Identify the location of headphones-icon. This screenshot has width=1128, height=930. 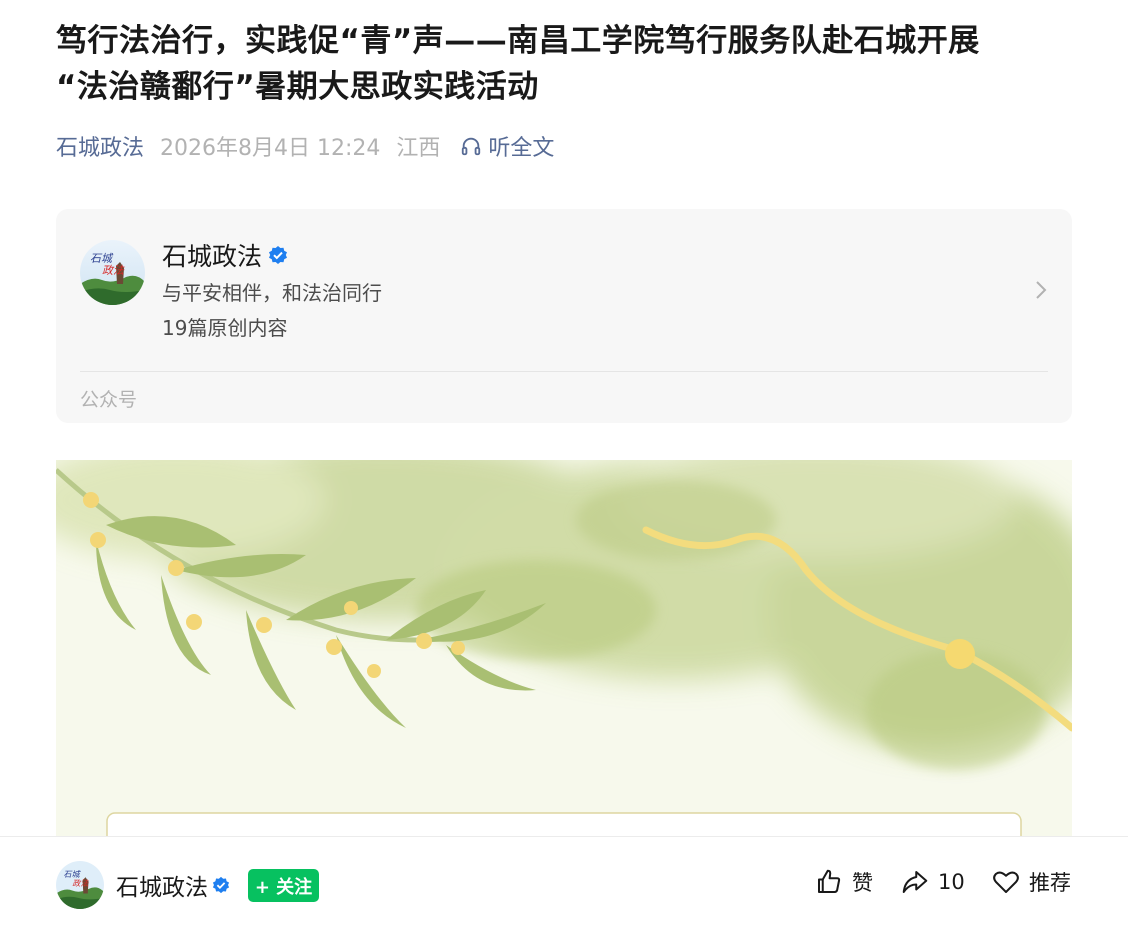
(471, 146).